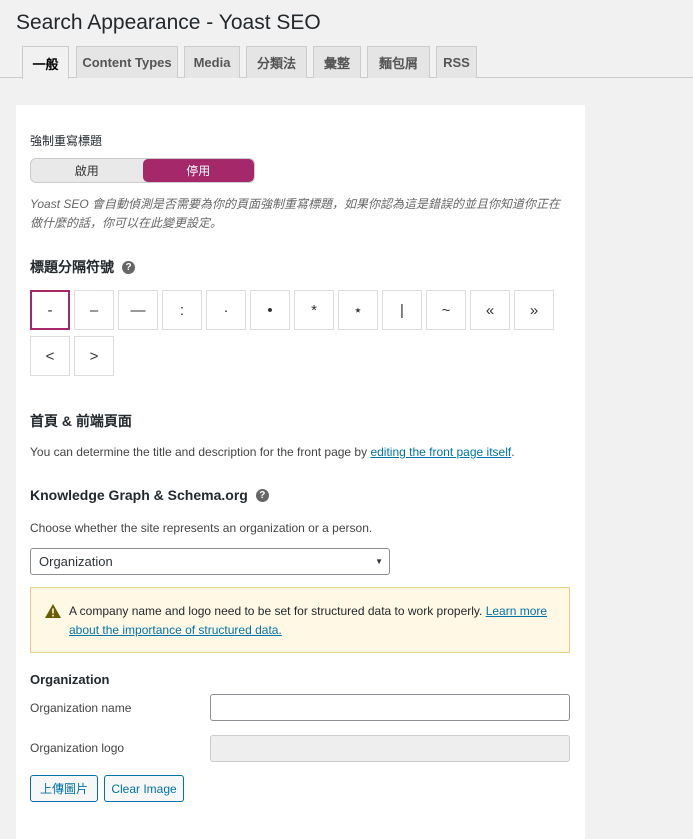 This screenshot has height=839, width=693. Describe the element at coordinates (66, 141) in the screenshot. I see `force-rewrite-label: 強制重寫標題` at that location.